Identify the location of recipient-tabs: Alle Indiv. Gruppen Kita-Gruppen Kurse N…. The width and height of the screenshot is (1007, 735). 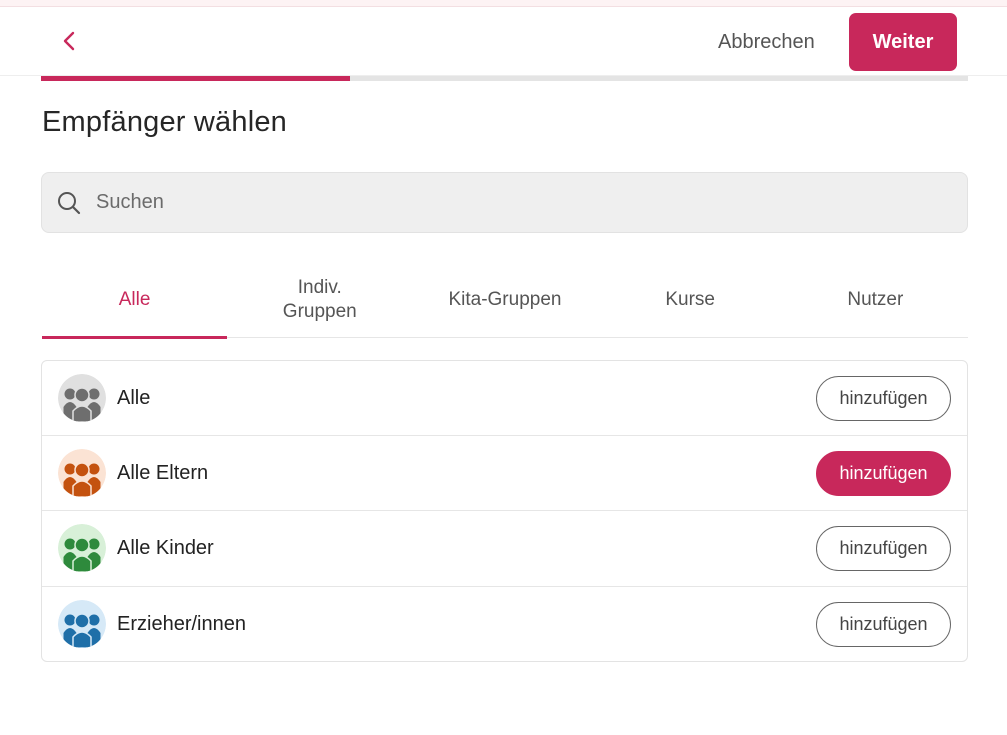
(505, 302).